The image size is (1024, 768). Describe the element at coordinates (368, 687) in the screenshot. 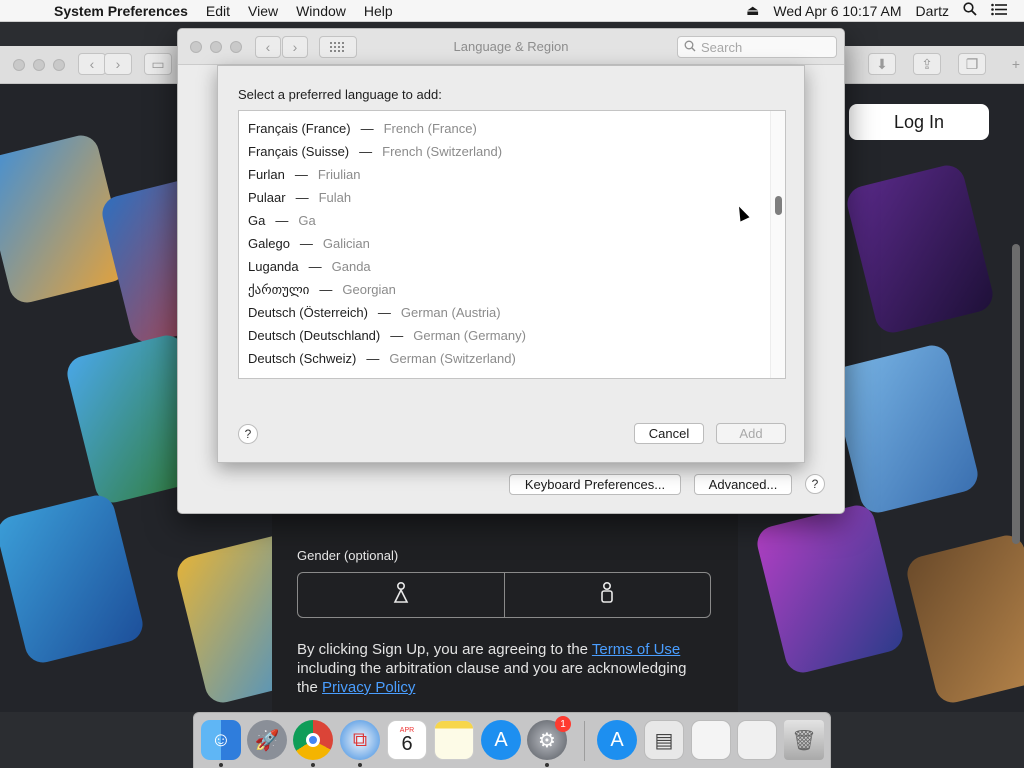

I see `privacy-policy-link: Privacy Policy` at that location.